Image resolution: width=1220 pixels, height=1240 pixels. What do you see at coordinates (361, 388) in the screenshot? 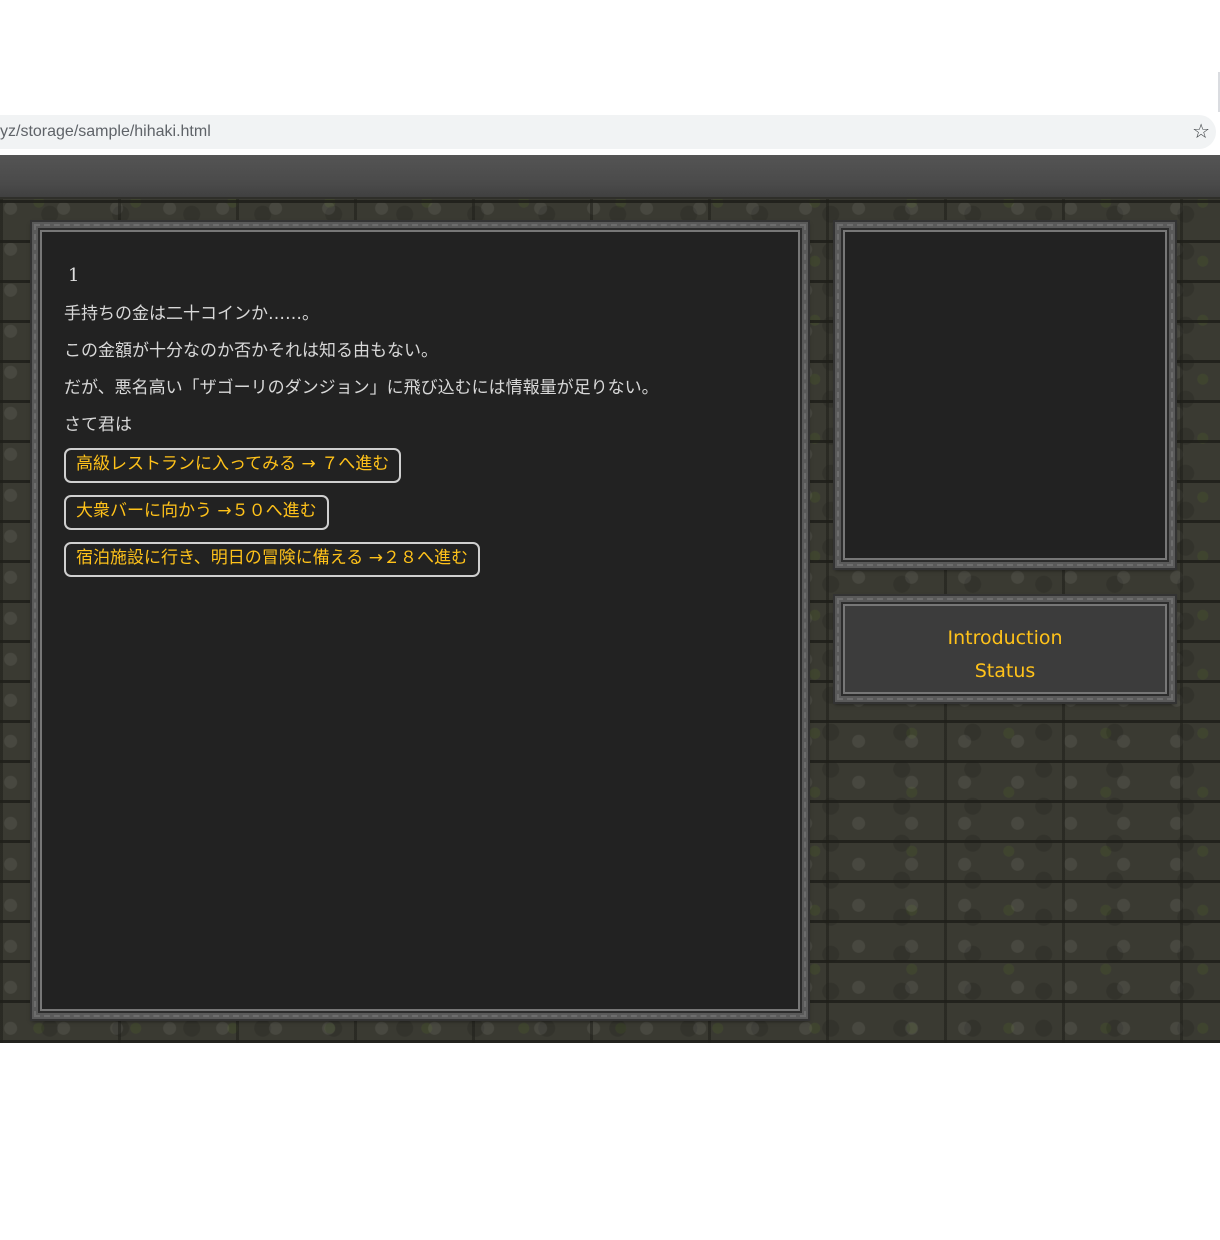
I see `story-line: だが、悪名高い「ザゴーリのダンジョン」に飛び込むには情報量が足りない。` at bounding box center [361, 388].